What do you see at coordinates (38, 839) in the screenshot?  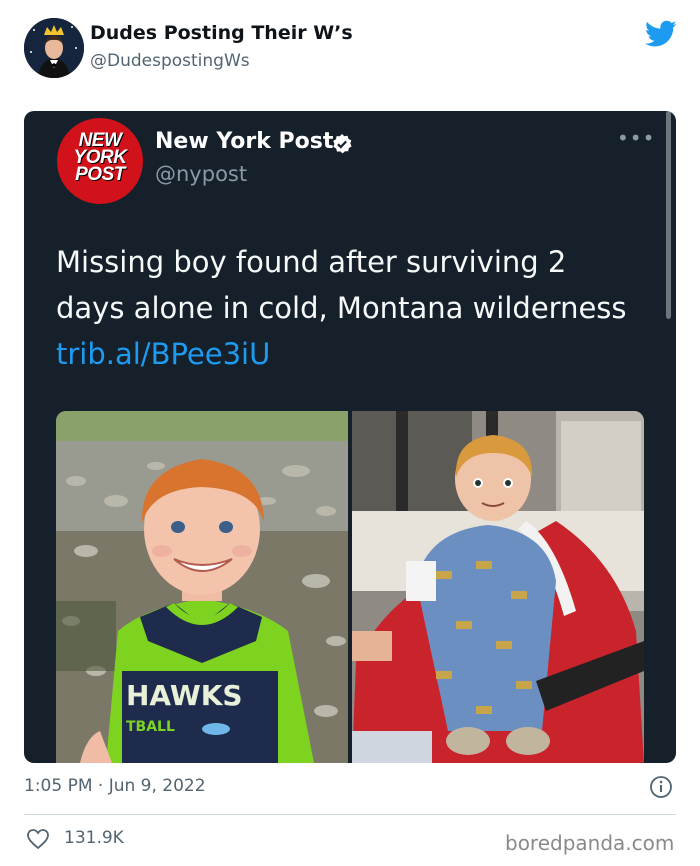 I see `heart-icon` at bounding box center [38, 839].